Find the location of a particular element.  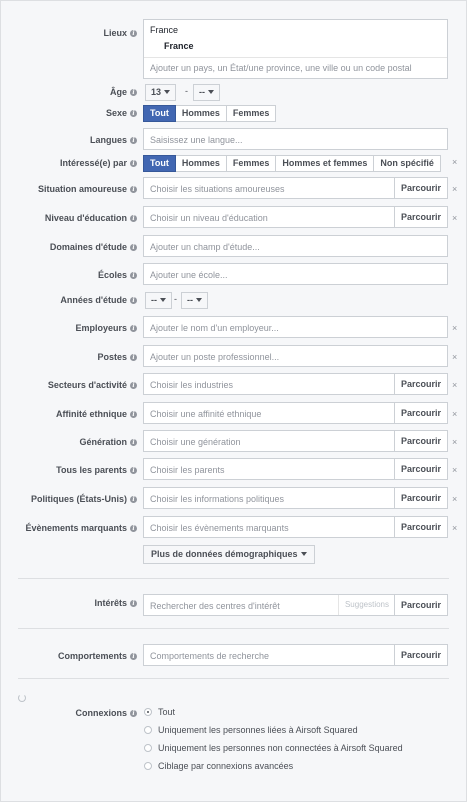

industries-input: Choisir les industries Parcourir is located at coordinates (295, 384).